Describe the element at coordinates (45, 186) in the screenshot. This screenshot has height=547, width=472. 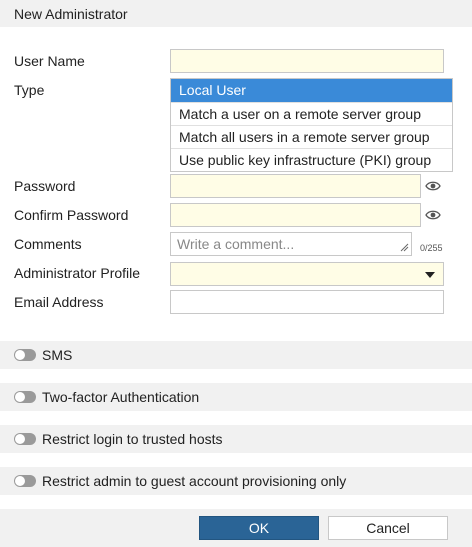
I see `password-label: Password` at that location.